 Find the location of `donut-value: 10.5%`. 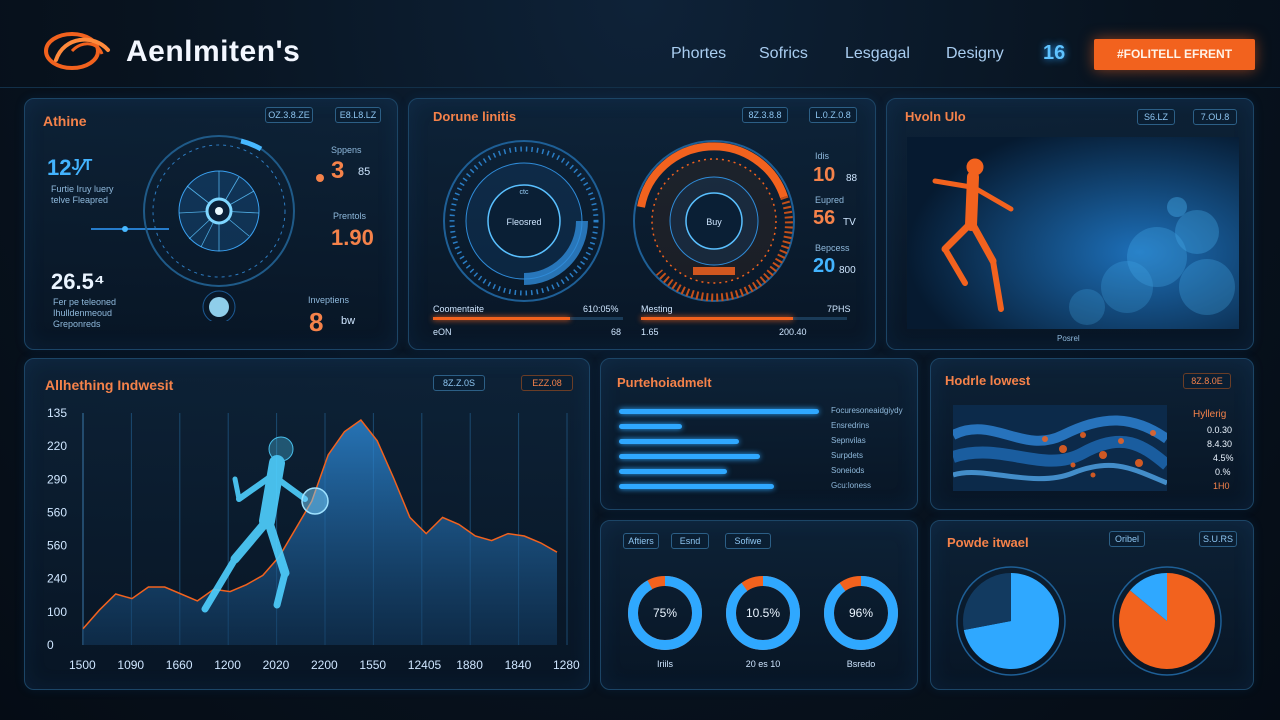

donut-value: 10.5% is located at coordinates (763, 613).